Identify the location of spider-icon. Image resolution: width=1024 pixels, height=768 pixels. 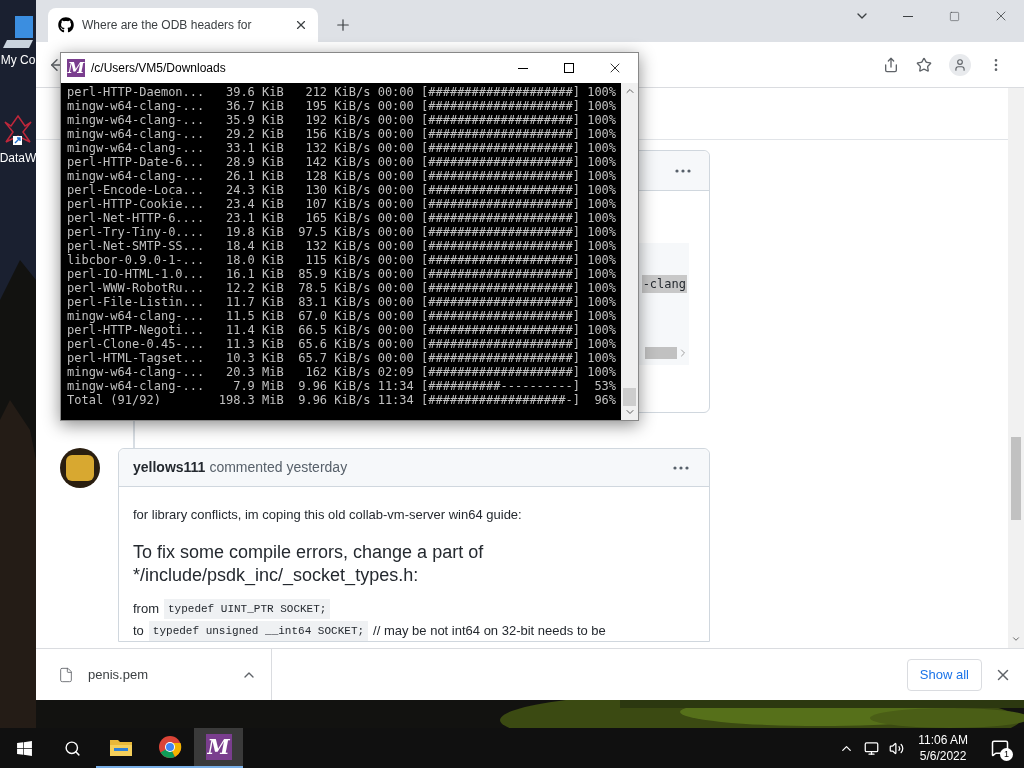
(18, 130).